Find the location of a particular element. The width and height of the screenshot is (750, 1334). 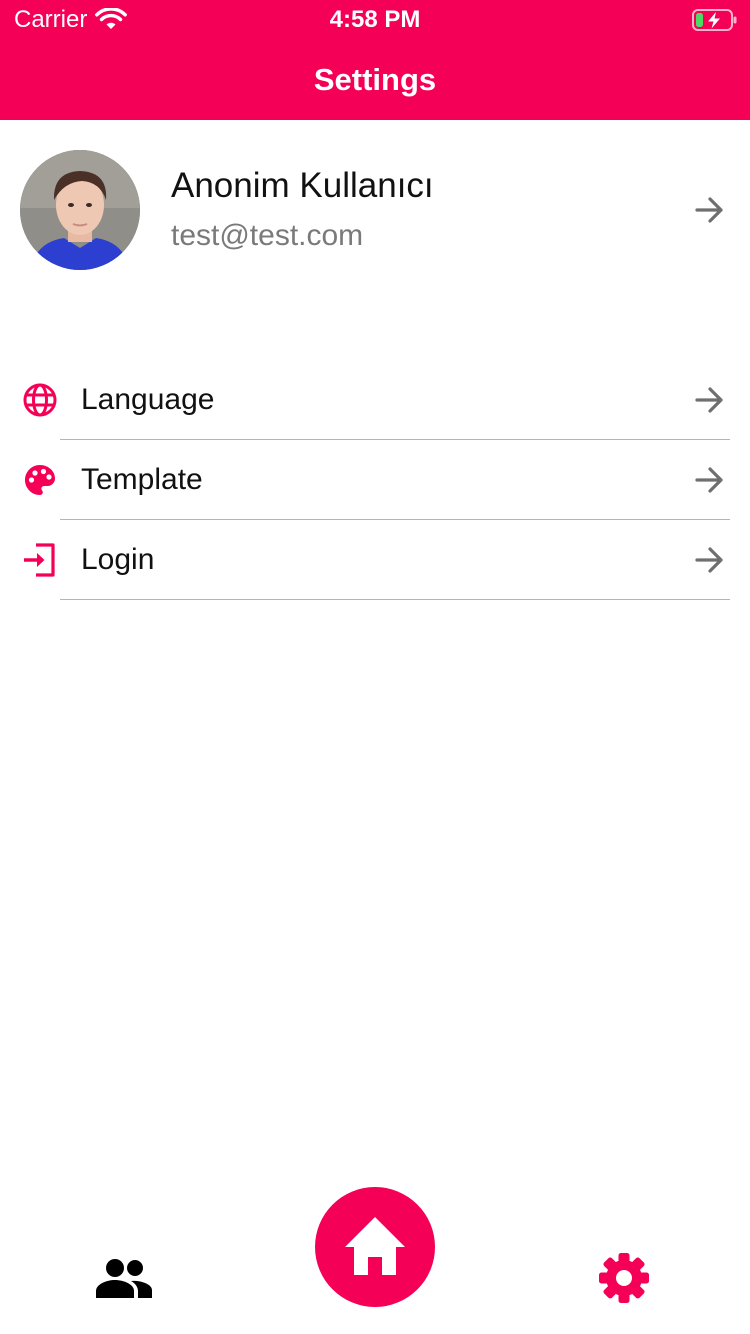

people-icon is located at coordinates (124, 1279).